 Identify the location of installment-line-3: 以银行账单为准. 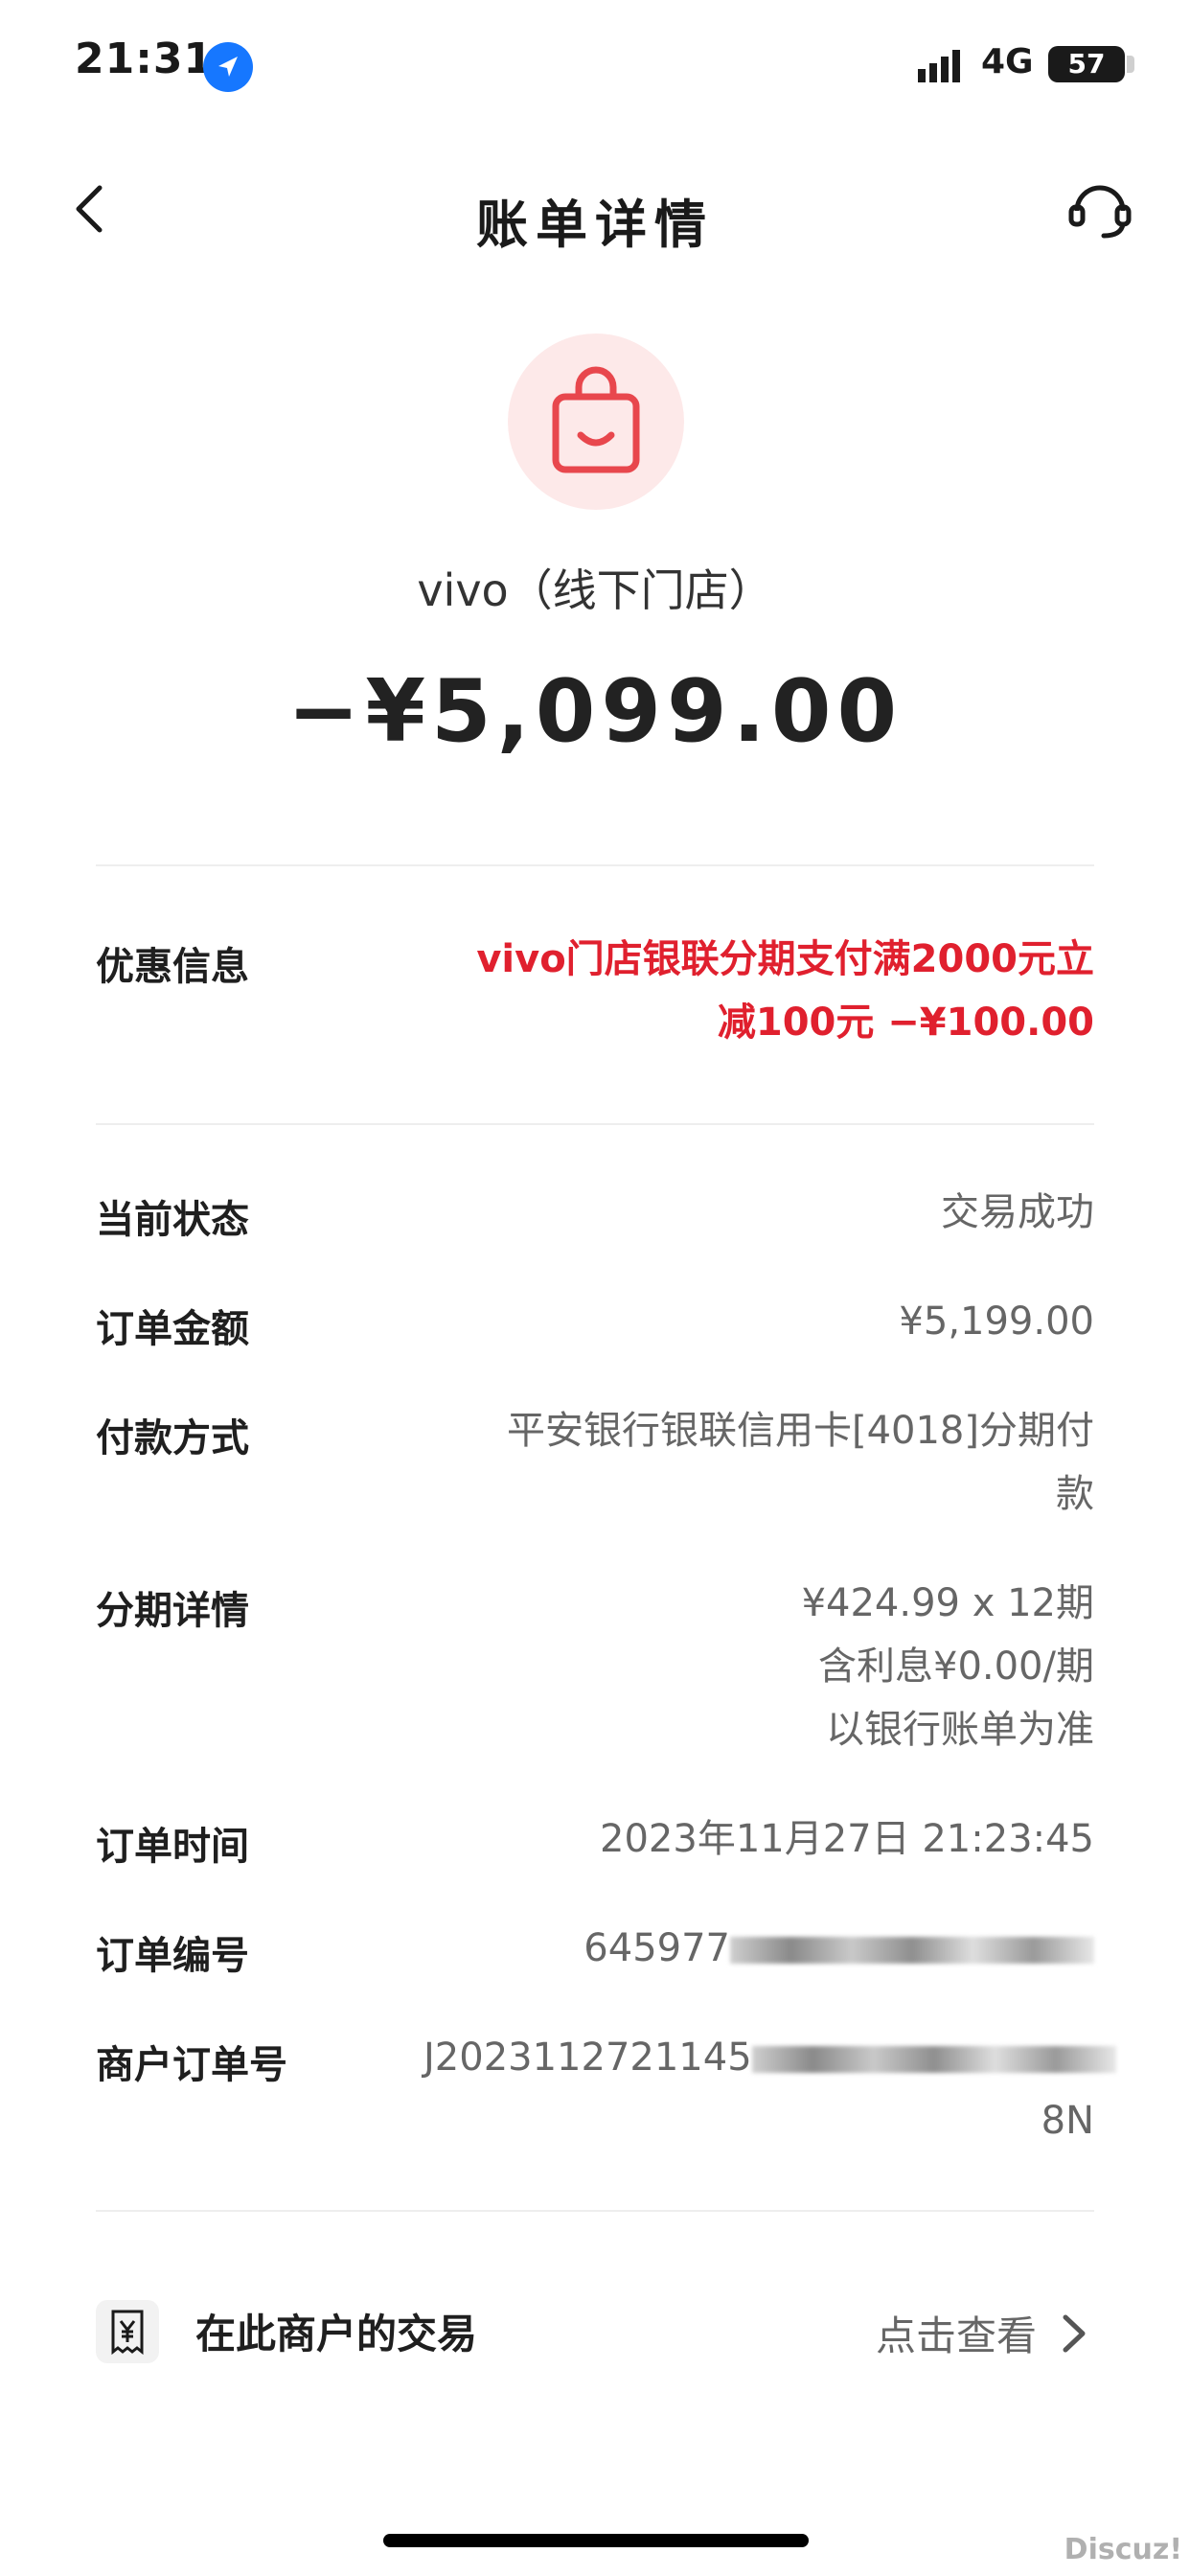
(960, 1730).